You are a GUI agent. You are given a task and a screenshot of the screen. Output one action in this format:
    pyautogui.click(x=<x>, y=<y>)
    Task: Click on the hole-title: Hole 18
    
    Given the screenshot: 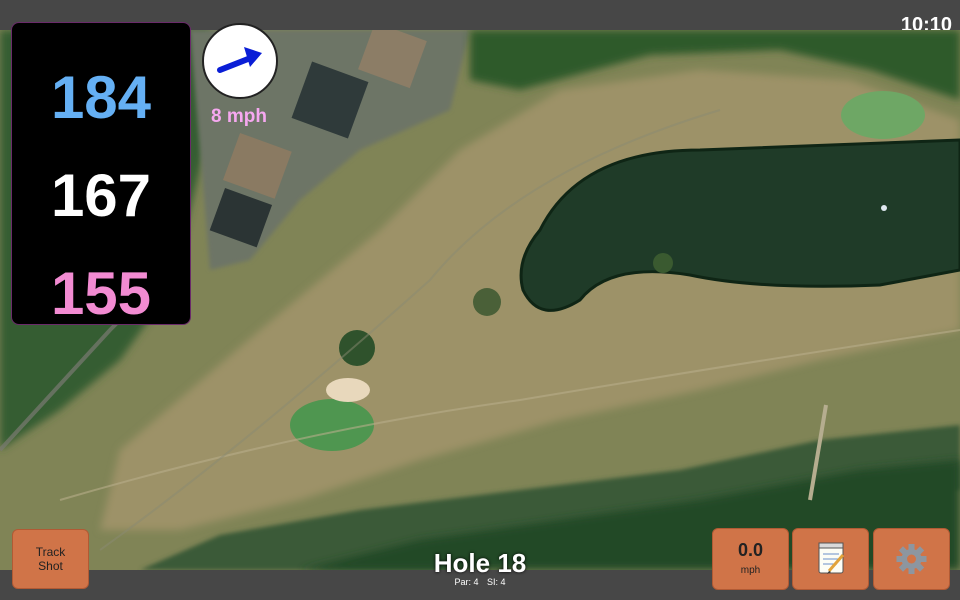 What is the action you would take?
    pyautogui.click(x=480, y=563)
    